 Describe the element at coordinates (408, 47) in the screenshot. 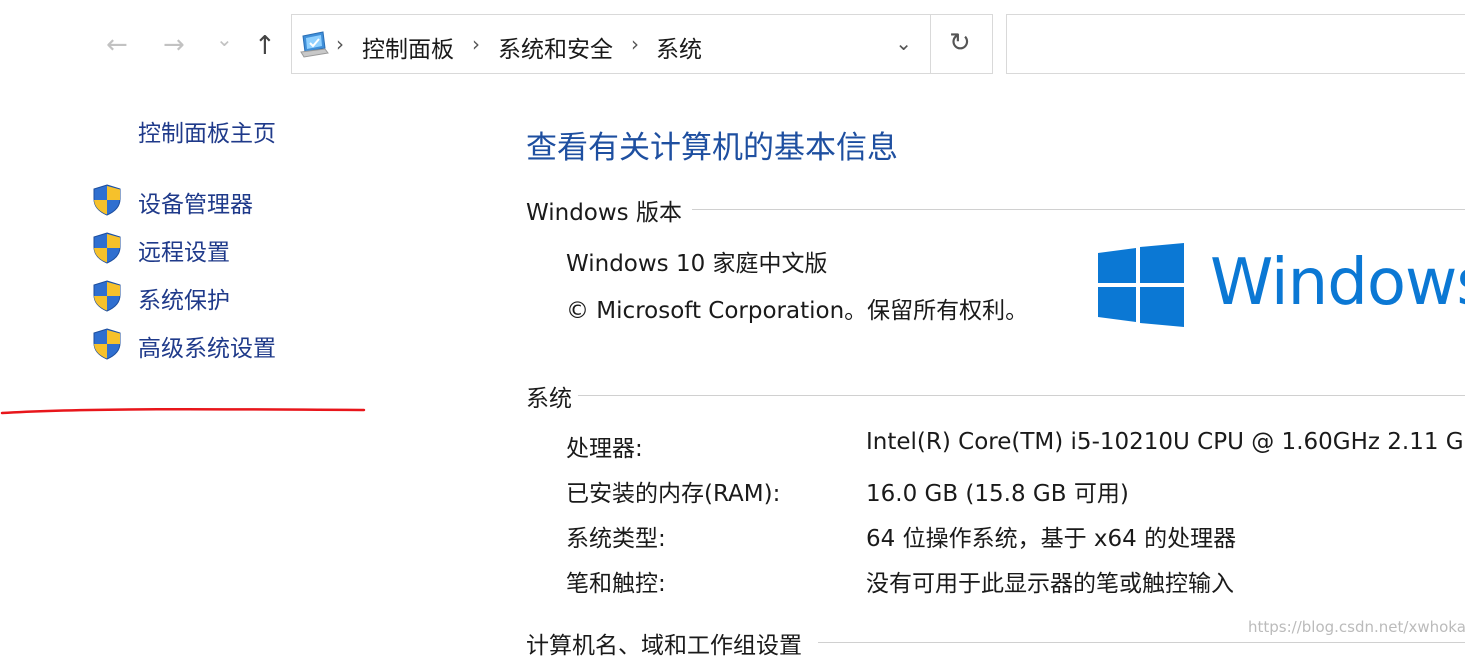

I see `breadcrumb-control-panel: 控制面板` at that location.